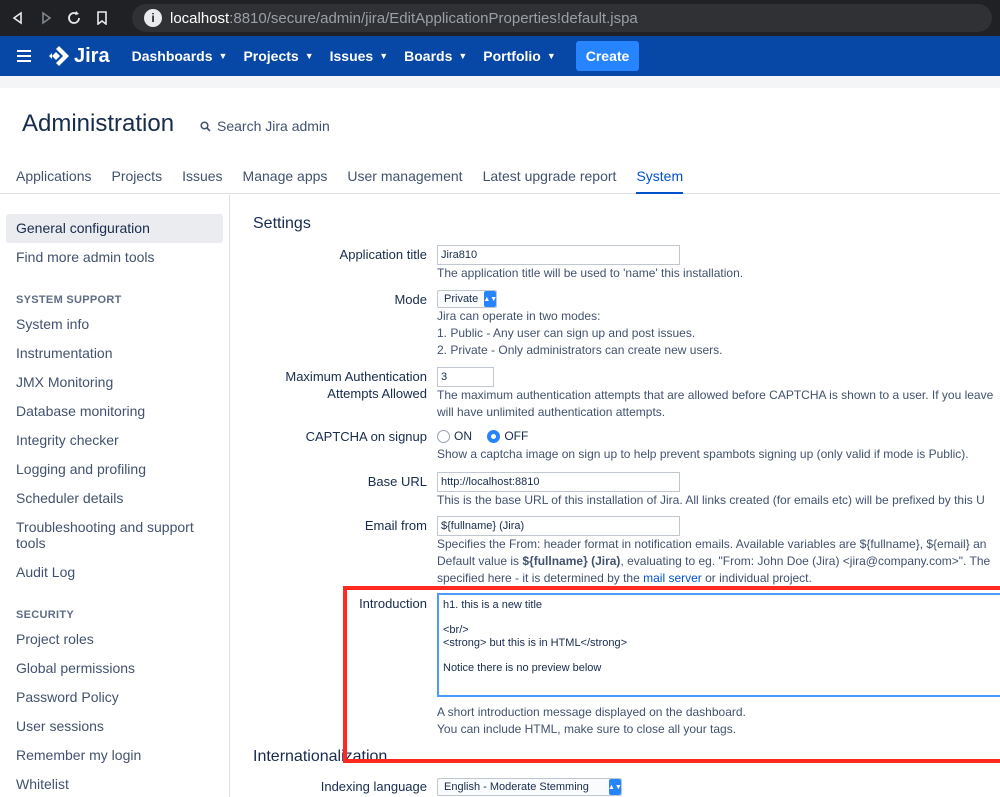 The image size is (1000, 797). Describe the element at coordinates (172, 56) in the screenshot. I see `nav-dashboards-label: Dashboards` at that location.